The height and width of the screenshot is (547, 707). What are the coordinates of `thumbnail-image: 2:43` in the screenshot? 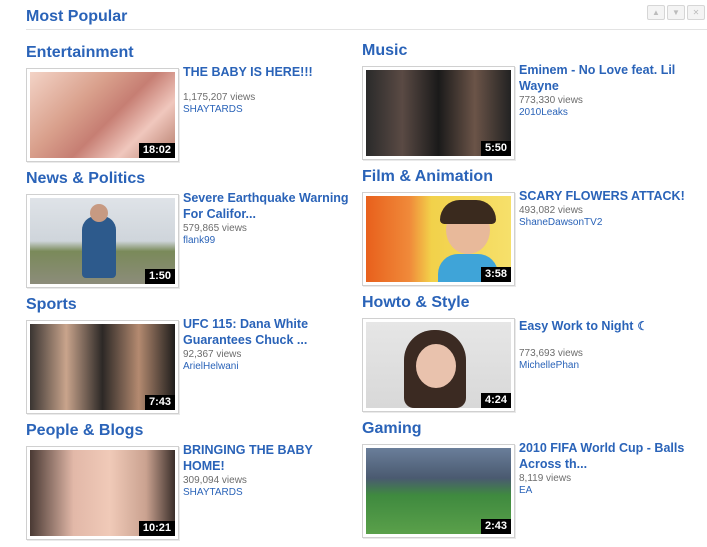 It's located at (438, 491).